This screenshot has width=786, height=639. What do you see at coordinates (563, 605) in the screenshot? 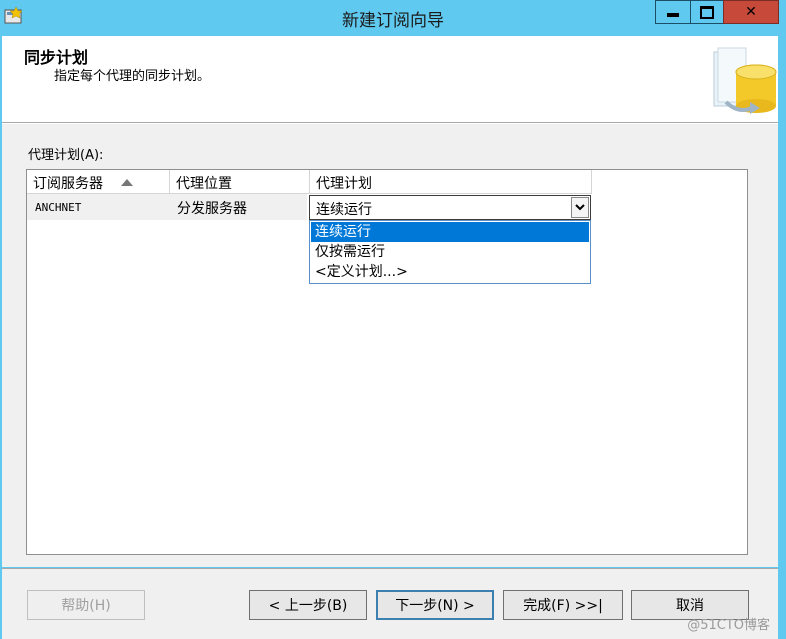
I see `finish-button: 完成(F) >>|` at bounding box center [563, 605].